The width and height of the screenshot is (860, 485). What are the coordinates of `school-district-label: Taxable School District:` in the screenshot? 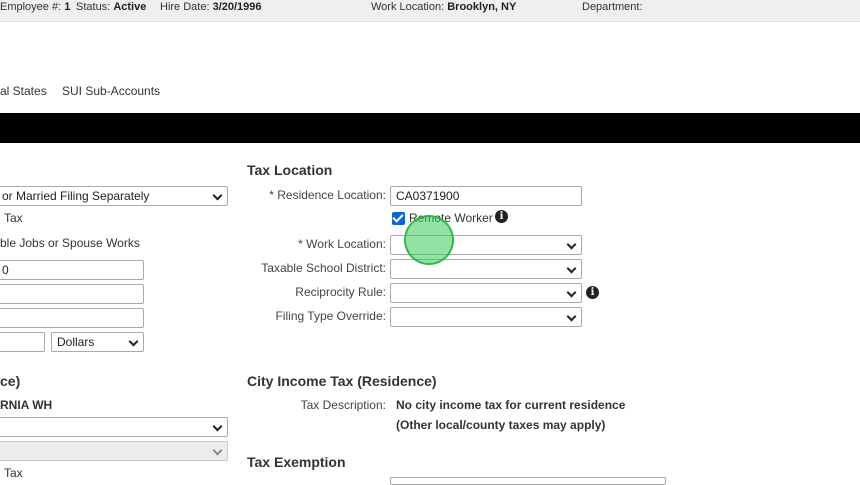 It's located at (323, 268).